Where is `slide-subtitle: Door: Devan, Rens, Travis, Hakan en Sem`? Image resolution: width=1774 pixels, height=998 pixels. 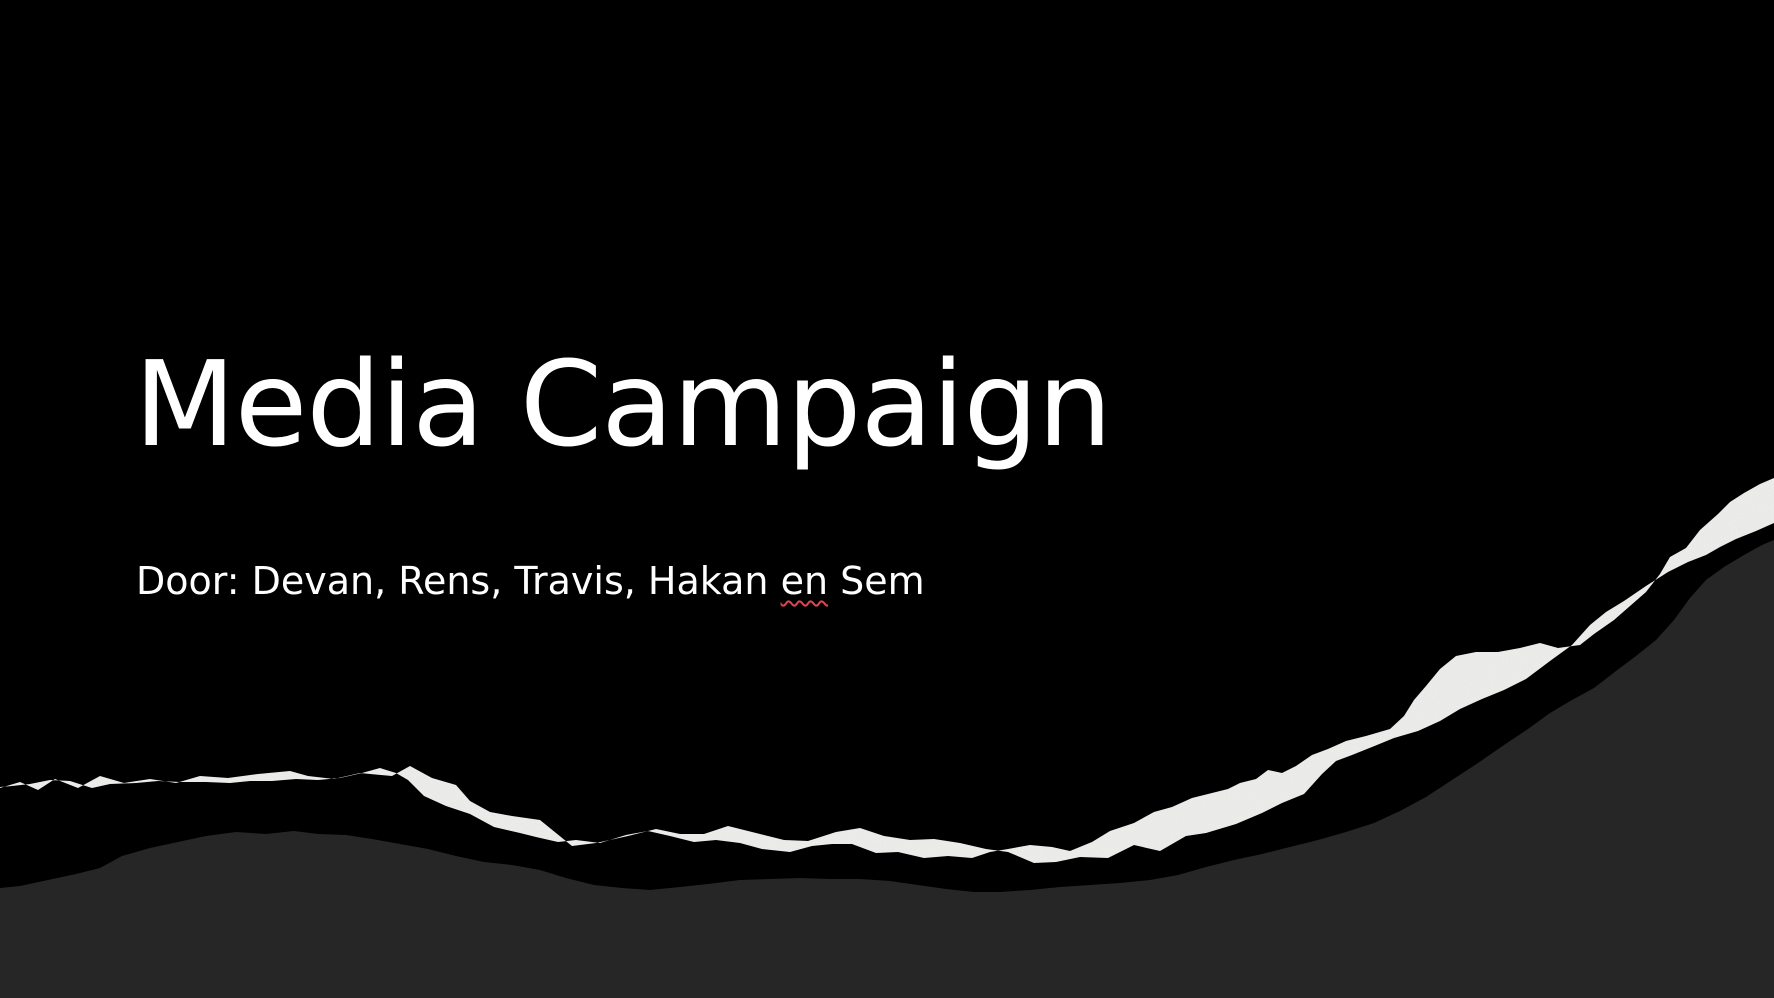
slide-subtitle: Door: Devan, Rens, Travis, Hakan en Sem is located at coordinates (530, 582).